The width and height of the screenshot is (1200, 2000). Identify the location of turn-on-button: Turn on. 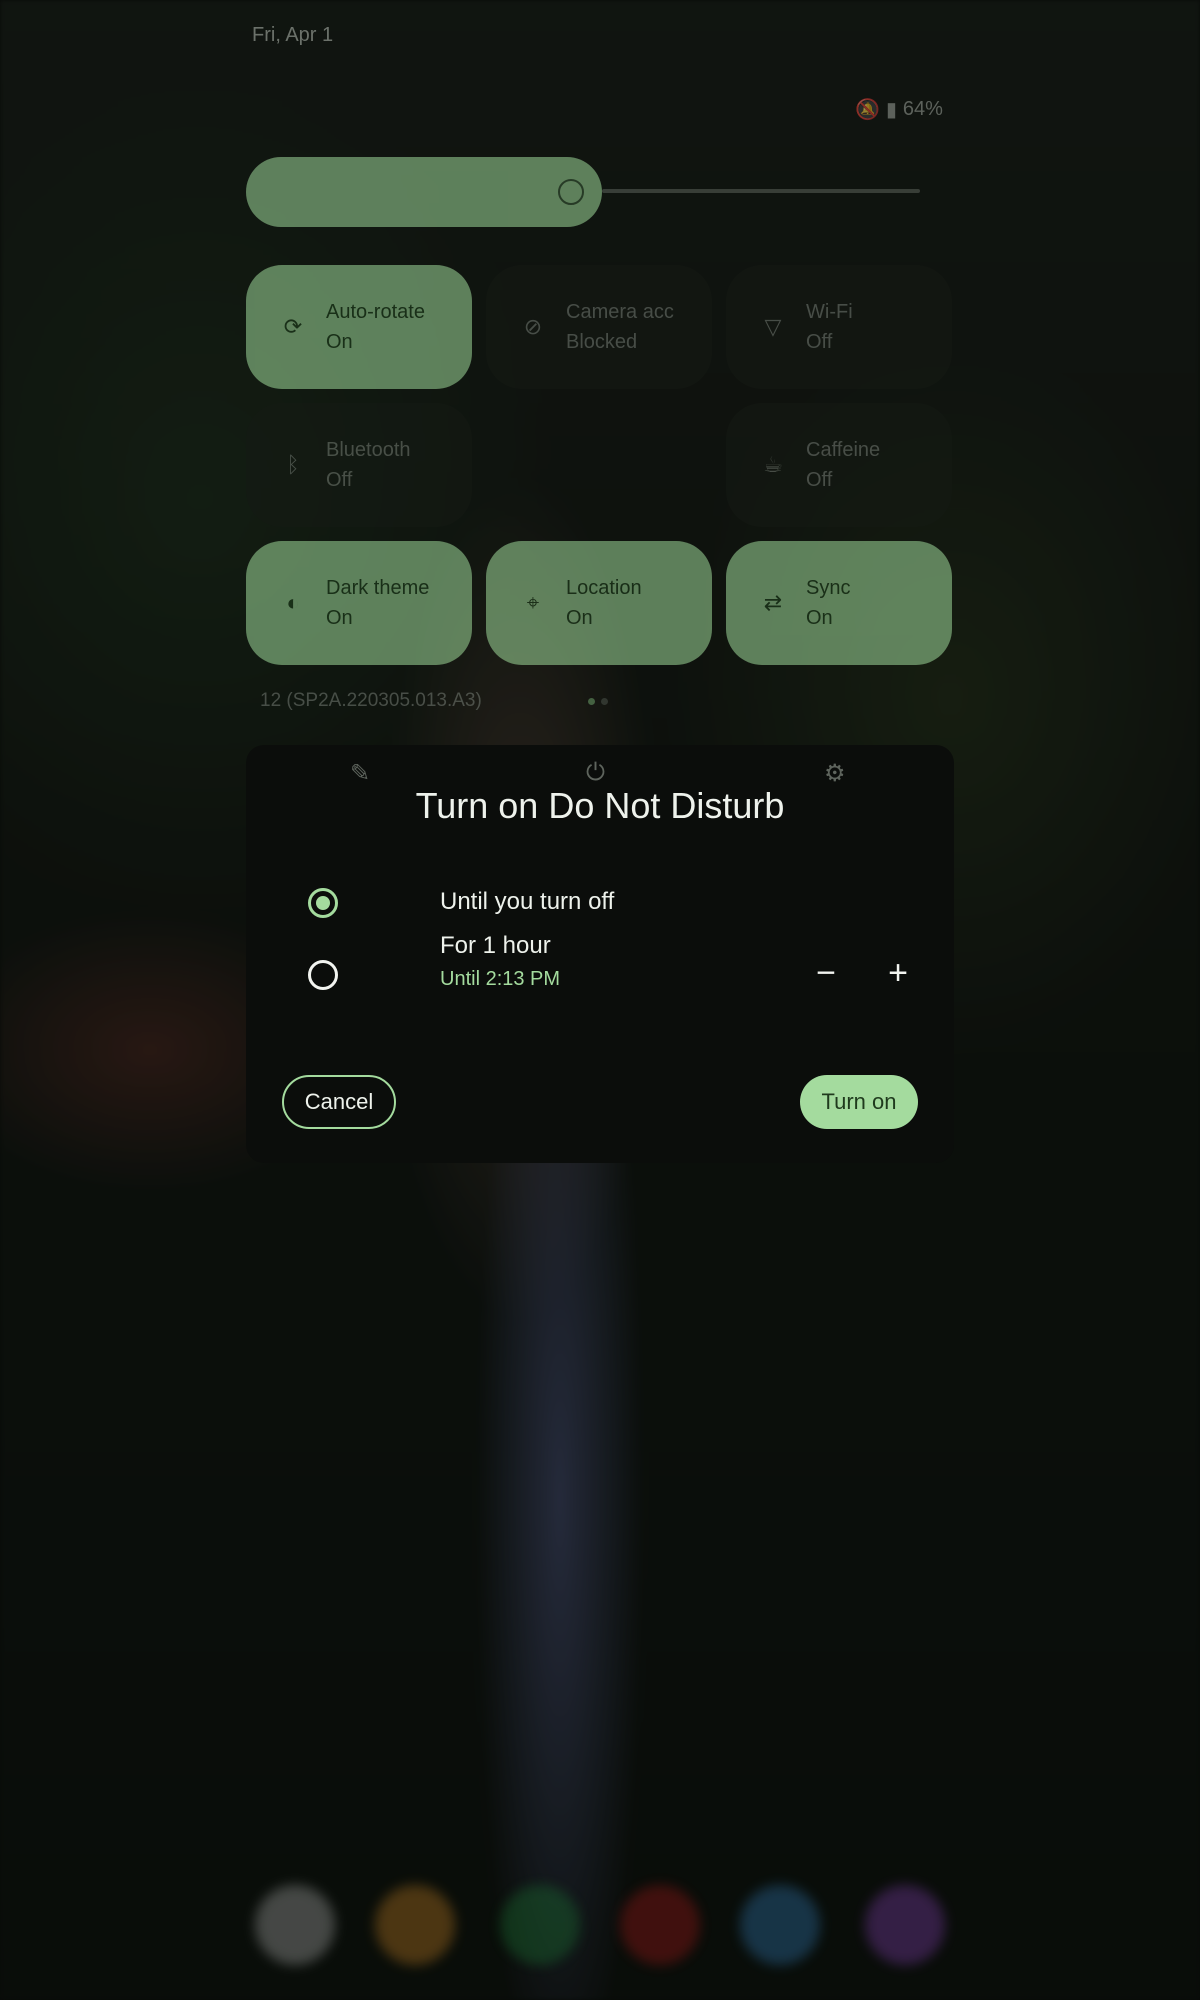
(859, 1102).